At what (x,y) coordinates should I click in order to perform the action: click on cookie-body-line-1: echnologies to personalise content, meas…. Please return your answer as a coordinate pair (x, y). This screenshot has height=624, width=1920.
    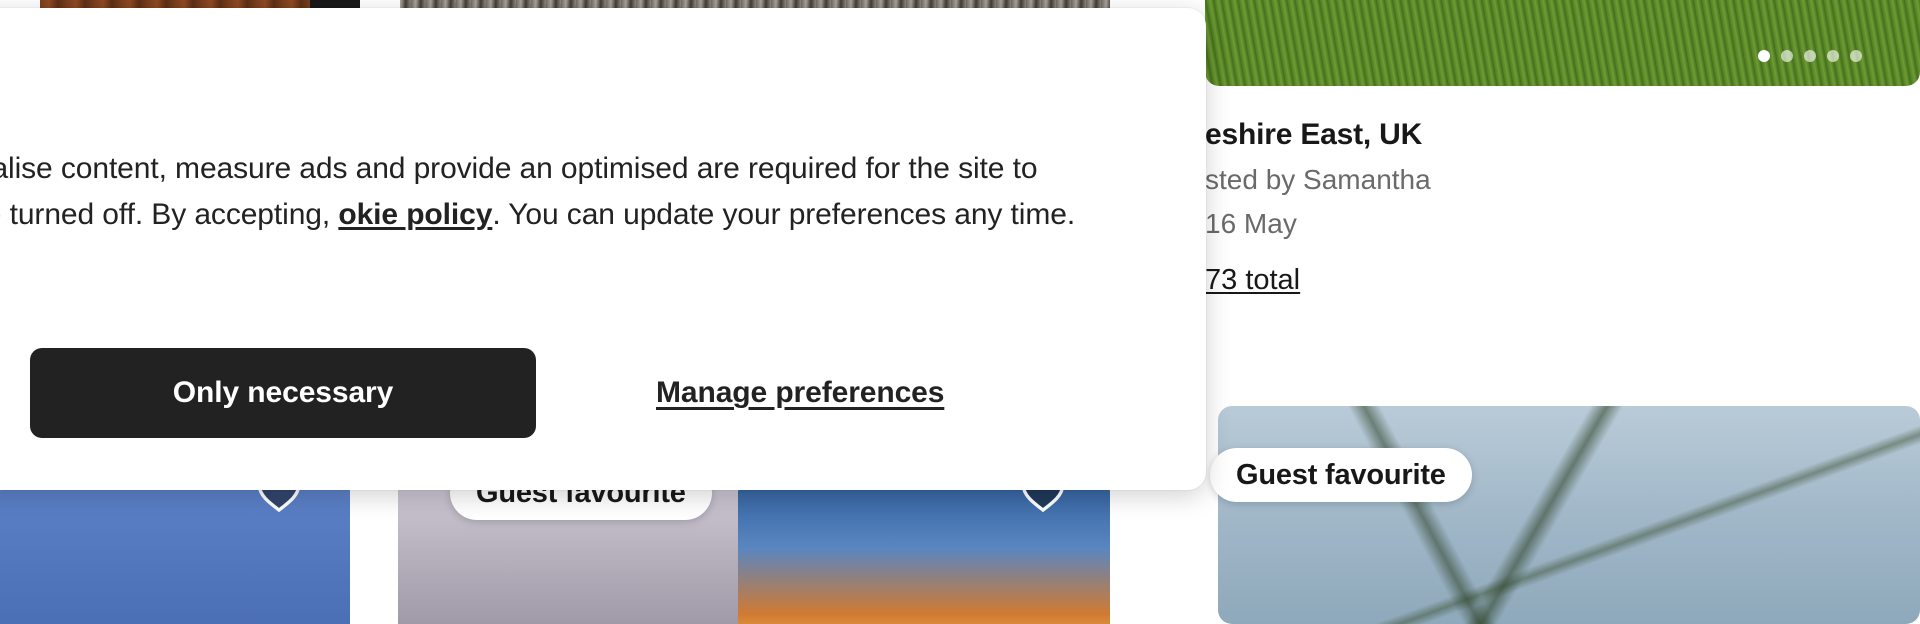
    Looking at the image, I should click on (344, 168).